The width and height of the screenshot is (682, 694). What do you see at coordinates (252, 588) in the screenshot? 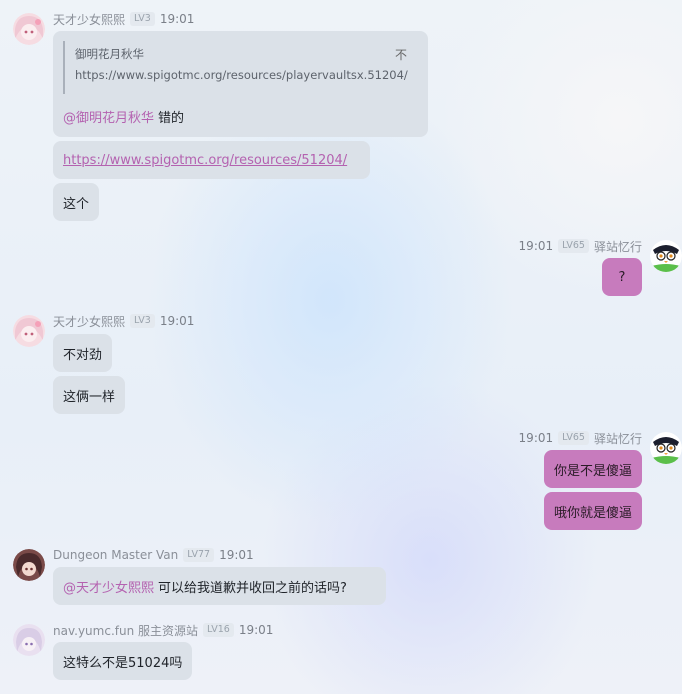
I see `message-text: 可以给我道歉并收回之前的话吗?` at bounding box center [252, 588].